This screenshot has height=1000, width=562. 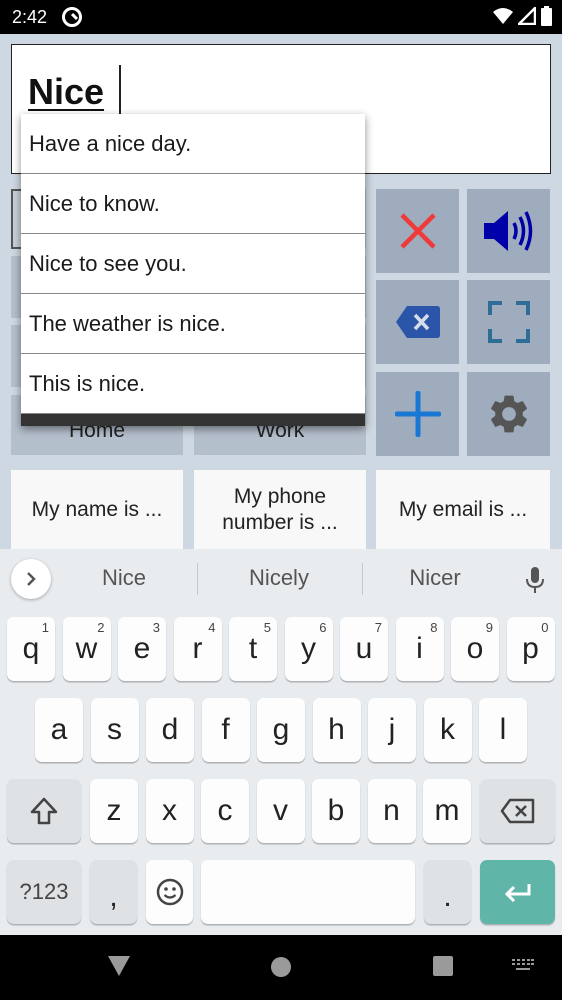 What do you see at coordinates (280, 811) in the screenshot?
I see `key-v: v` at bounding box center [280, 811].